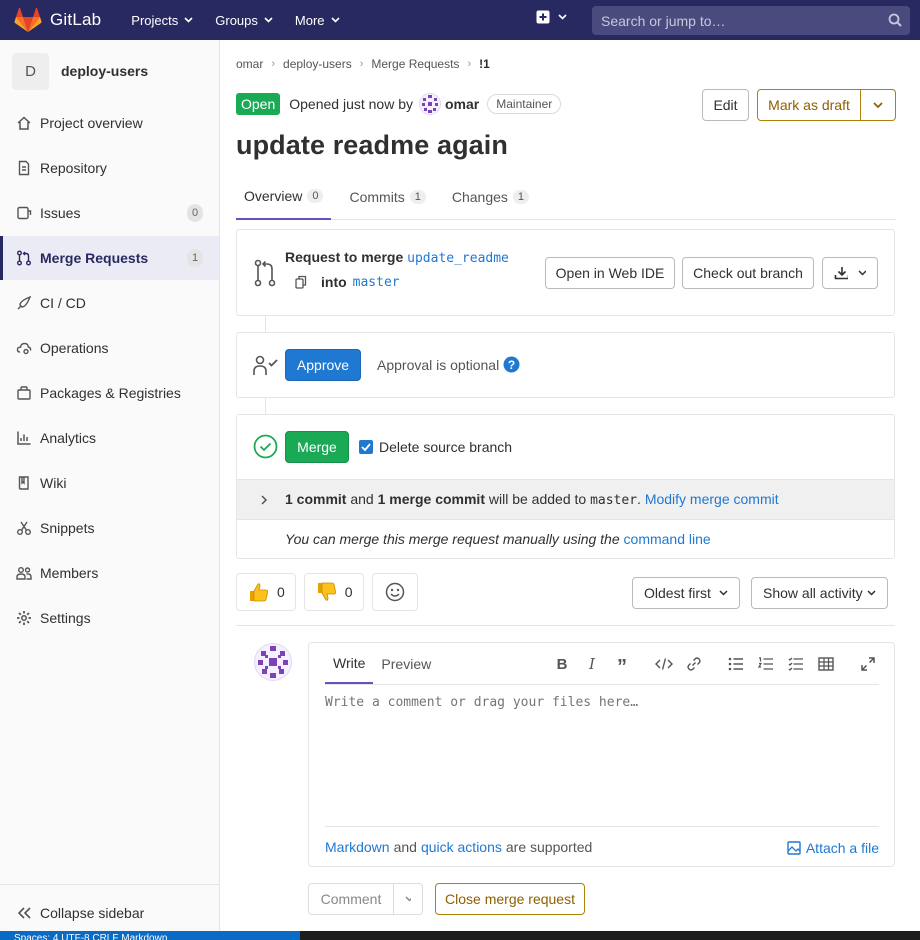 This screenshot has height=940, width=920. Describe the element at coordinates (462, 104) in the screenshot. I see `author-name: omar` at that location.